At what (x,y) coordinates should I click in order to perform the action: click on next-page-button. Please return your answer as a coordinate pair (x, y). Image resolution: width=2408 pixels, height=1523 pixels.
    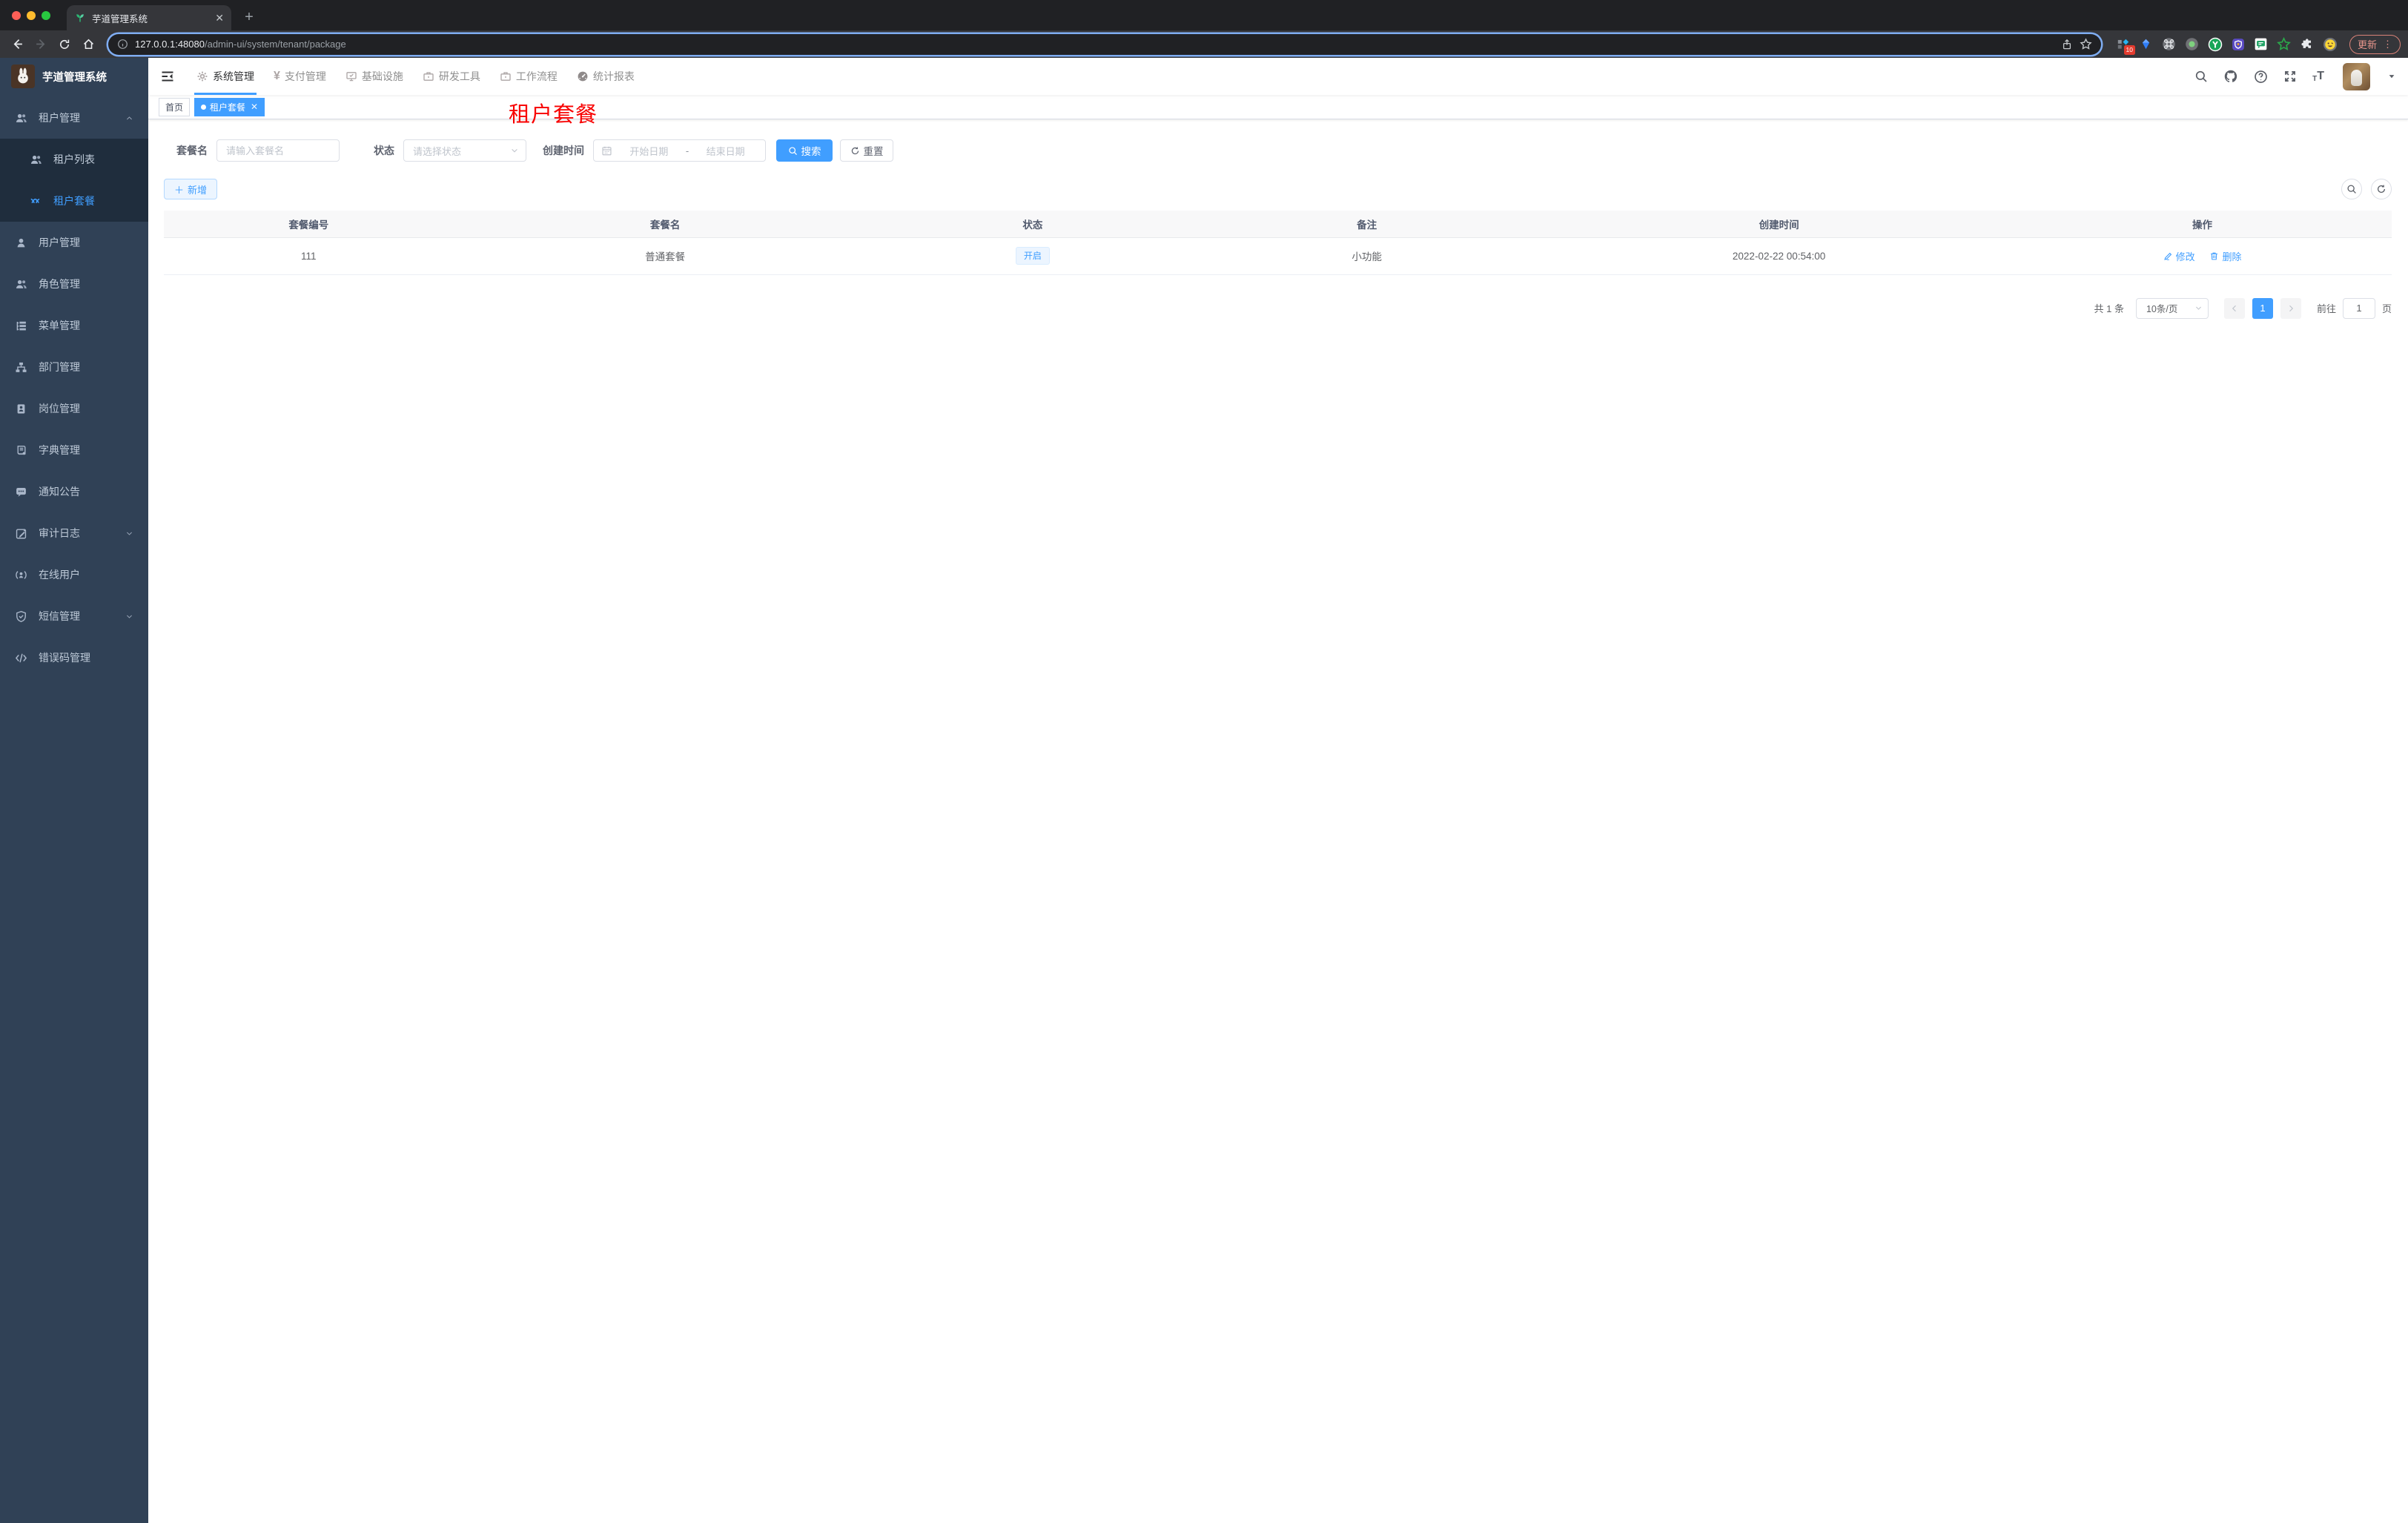
    Looking at the image, I should click on (2290, 308).